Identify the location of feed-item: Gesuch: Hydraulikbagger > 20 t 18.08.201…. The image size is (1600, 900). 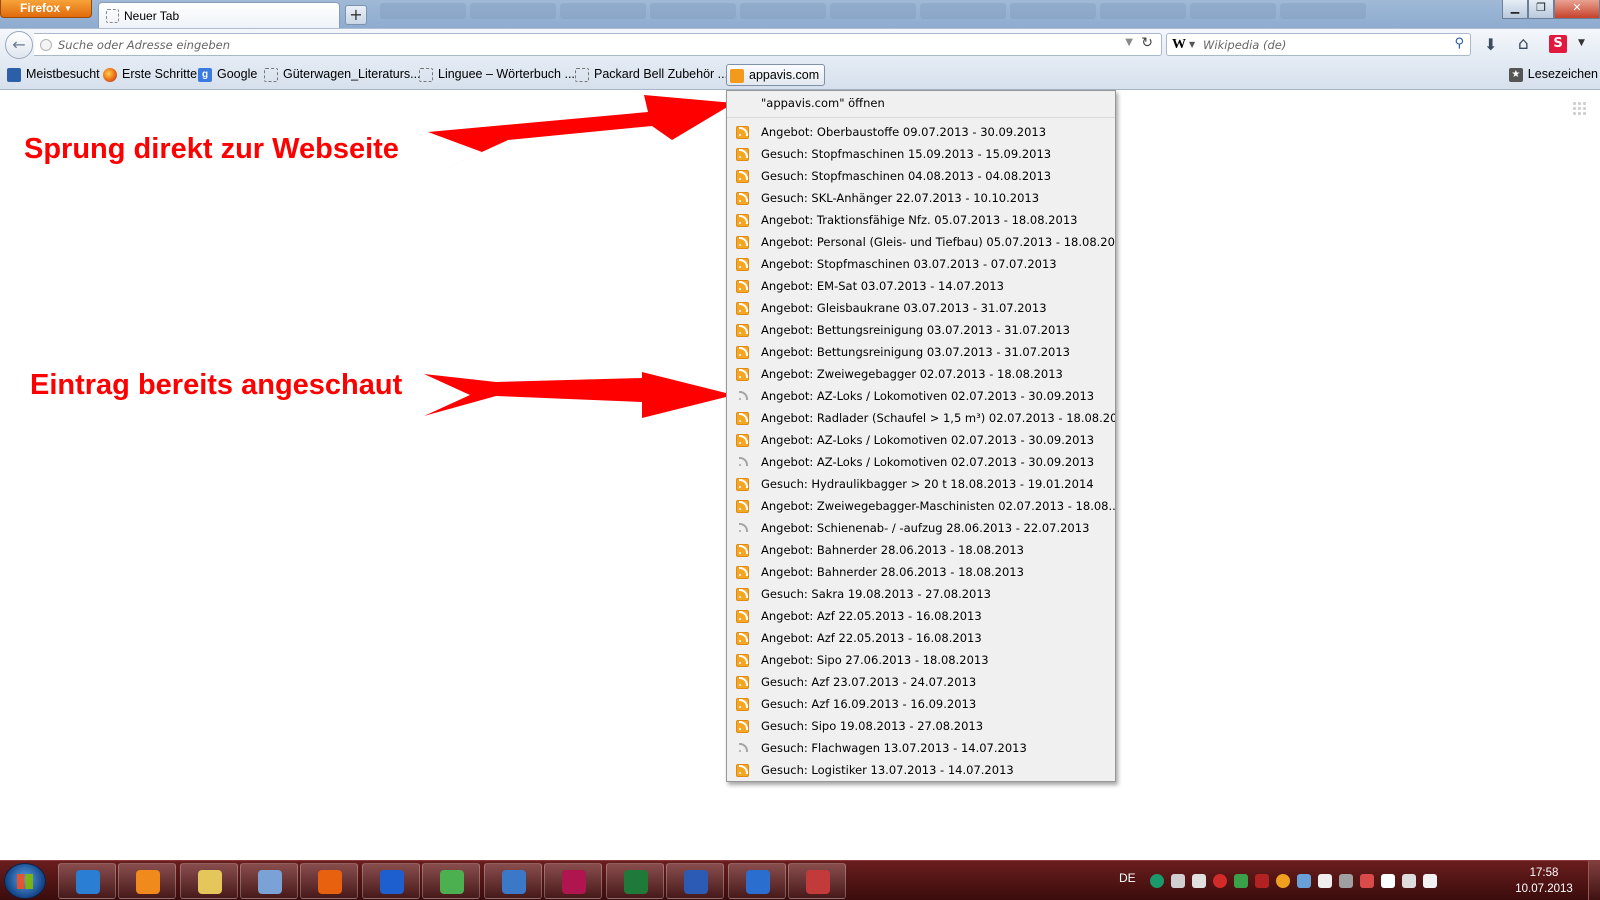
(921, 485).